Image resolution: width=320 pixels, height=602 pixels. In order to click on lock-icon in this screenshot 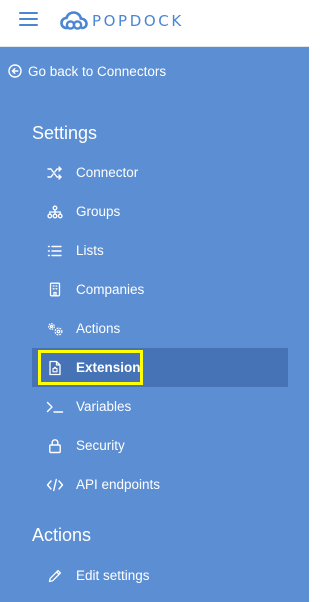, I will do `click(55, 446)`.